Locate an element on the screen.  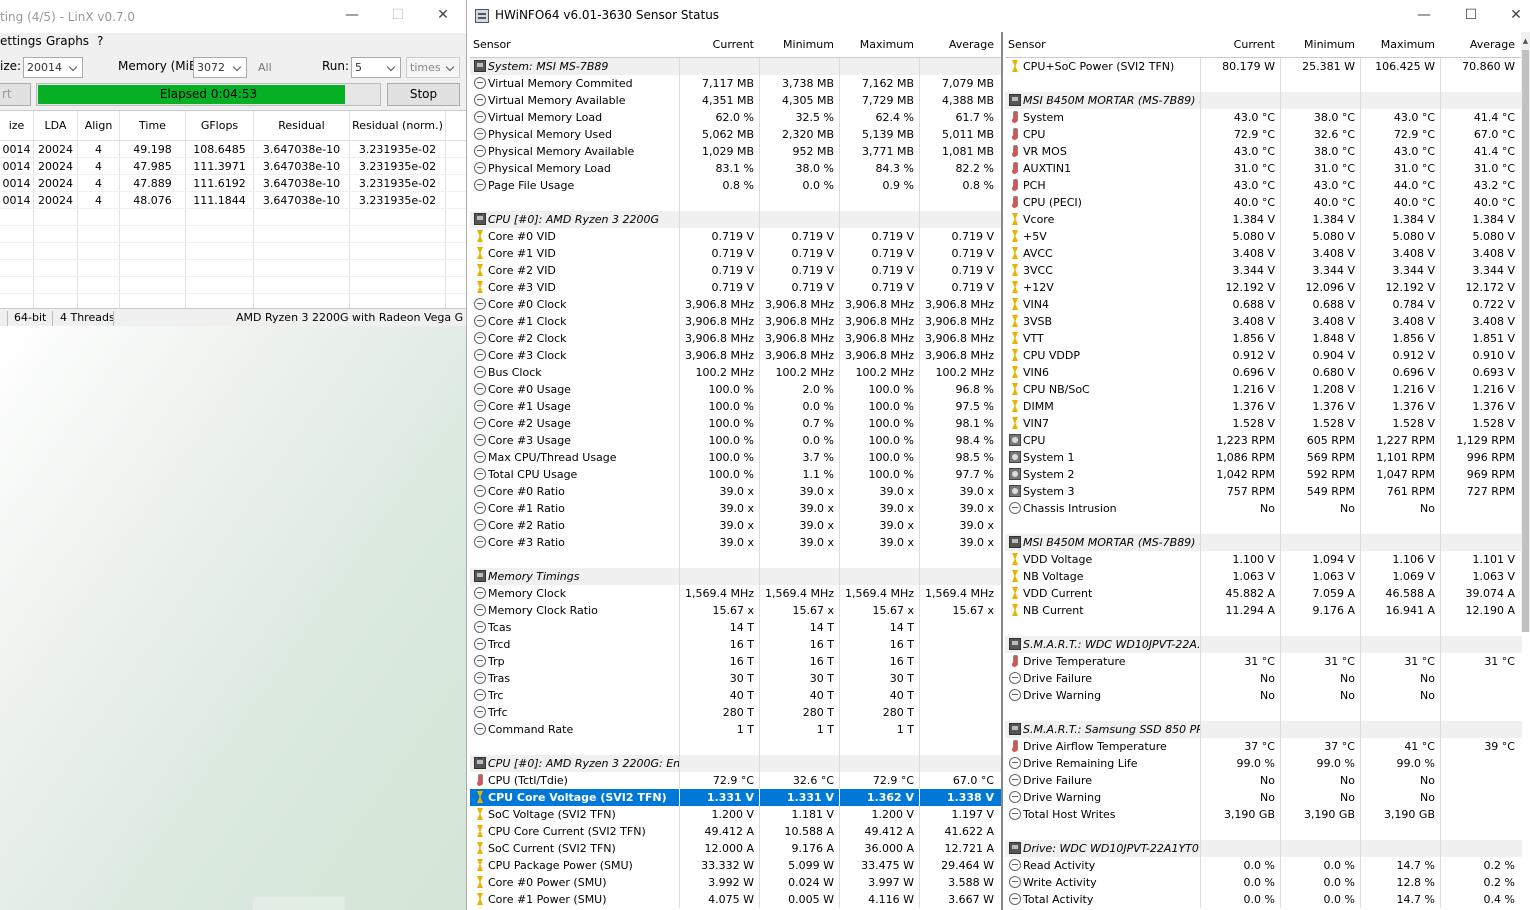
size-select: 20014 is located at coordinates (53, 67).